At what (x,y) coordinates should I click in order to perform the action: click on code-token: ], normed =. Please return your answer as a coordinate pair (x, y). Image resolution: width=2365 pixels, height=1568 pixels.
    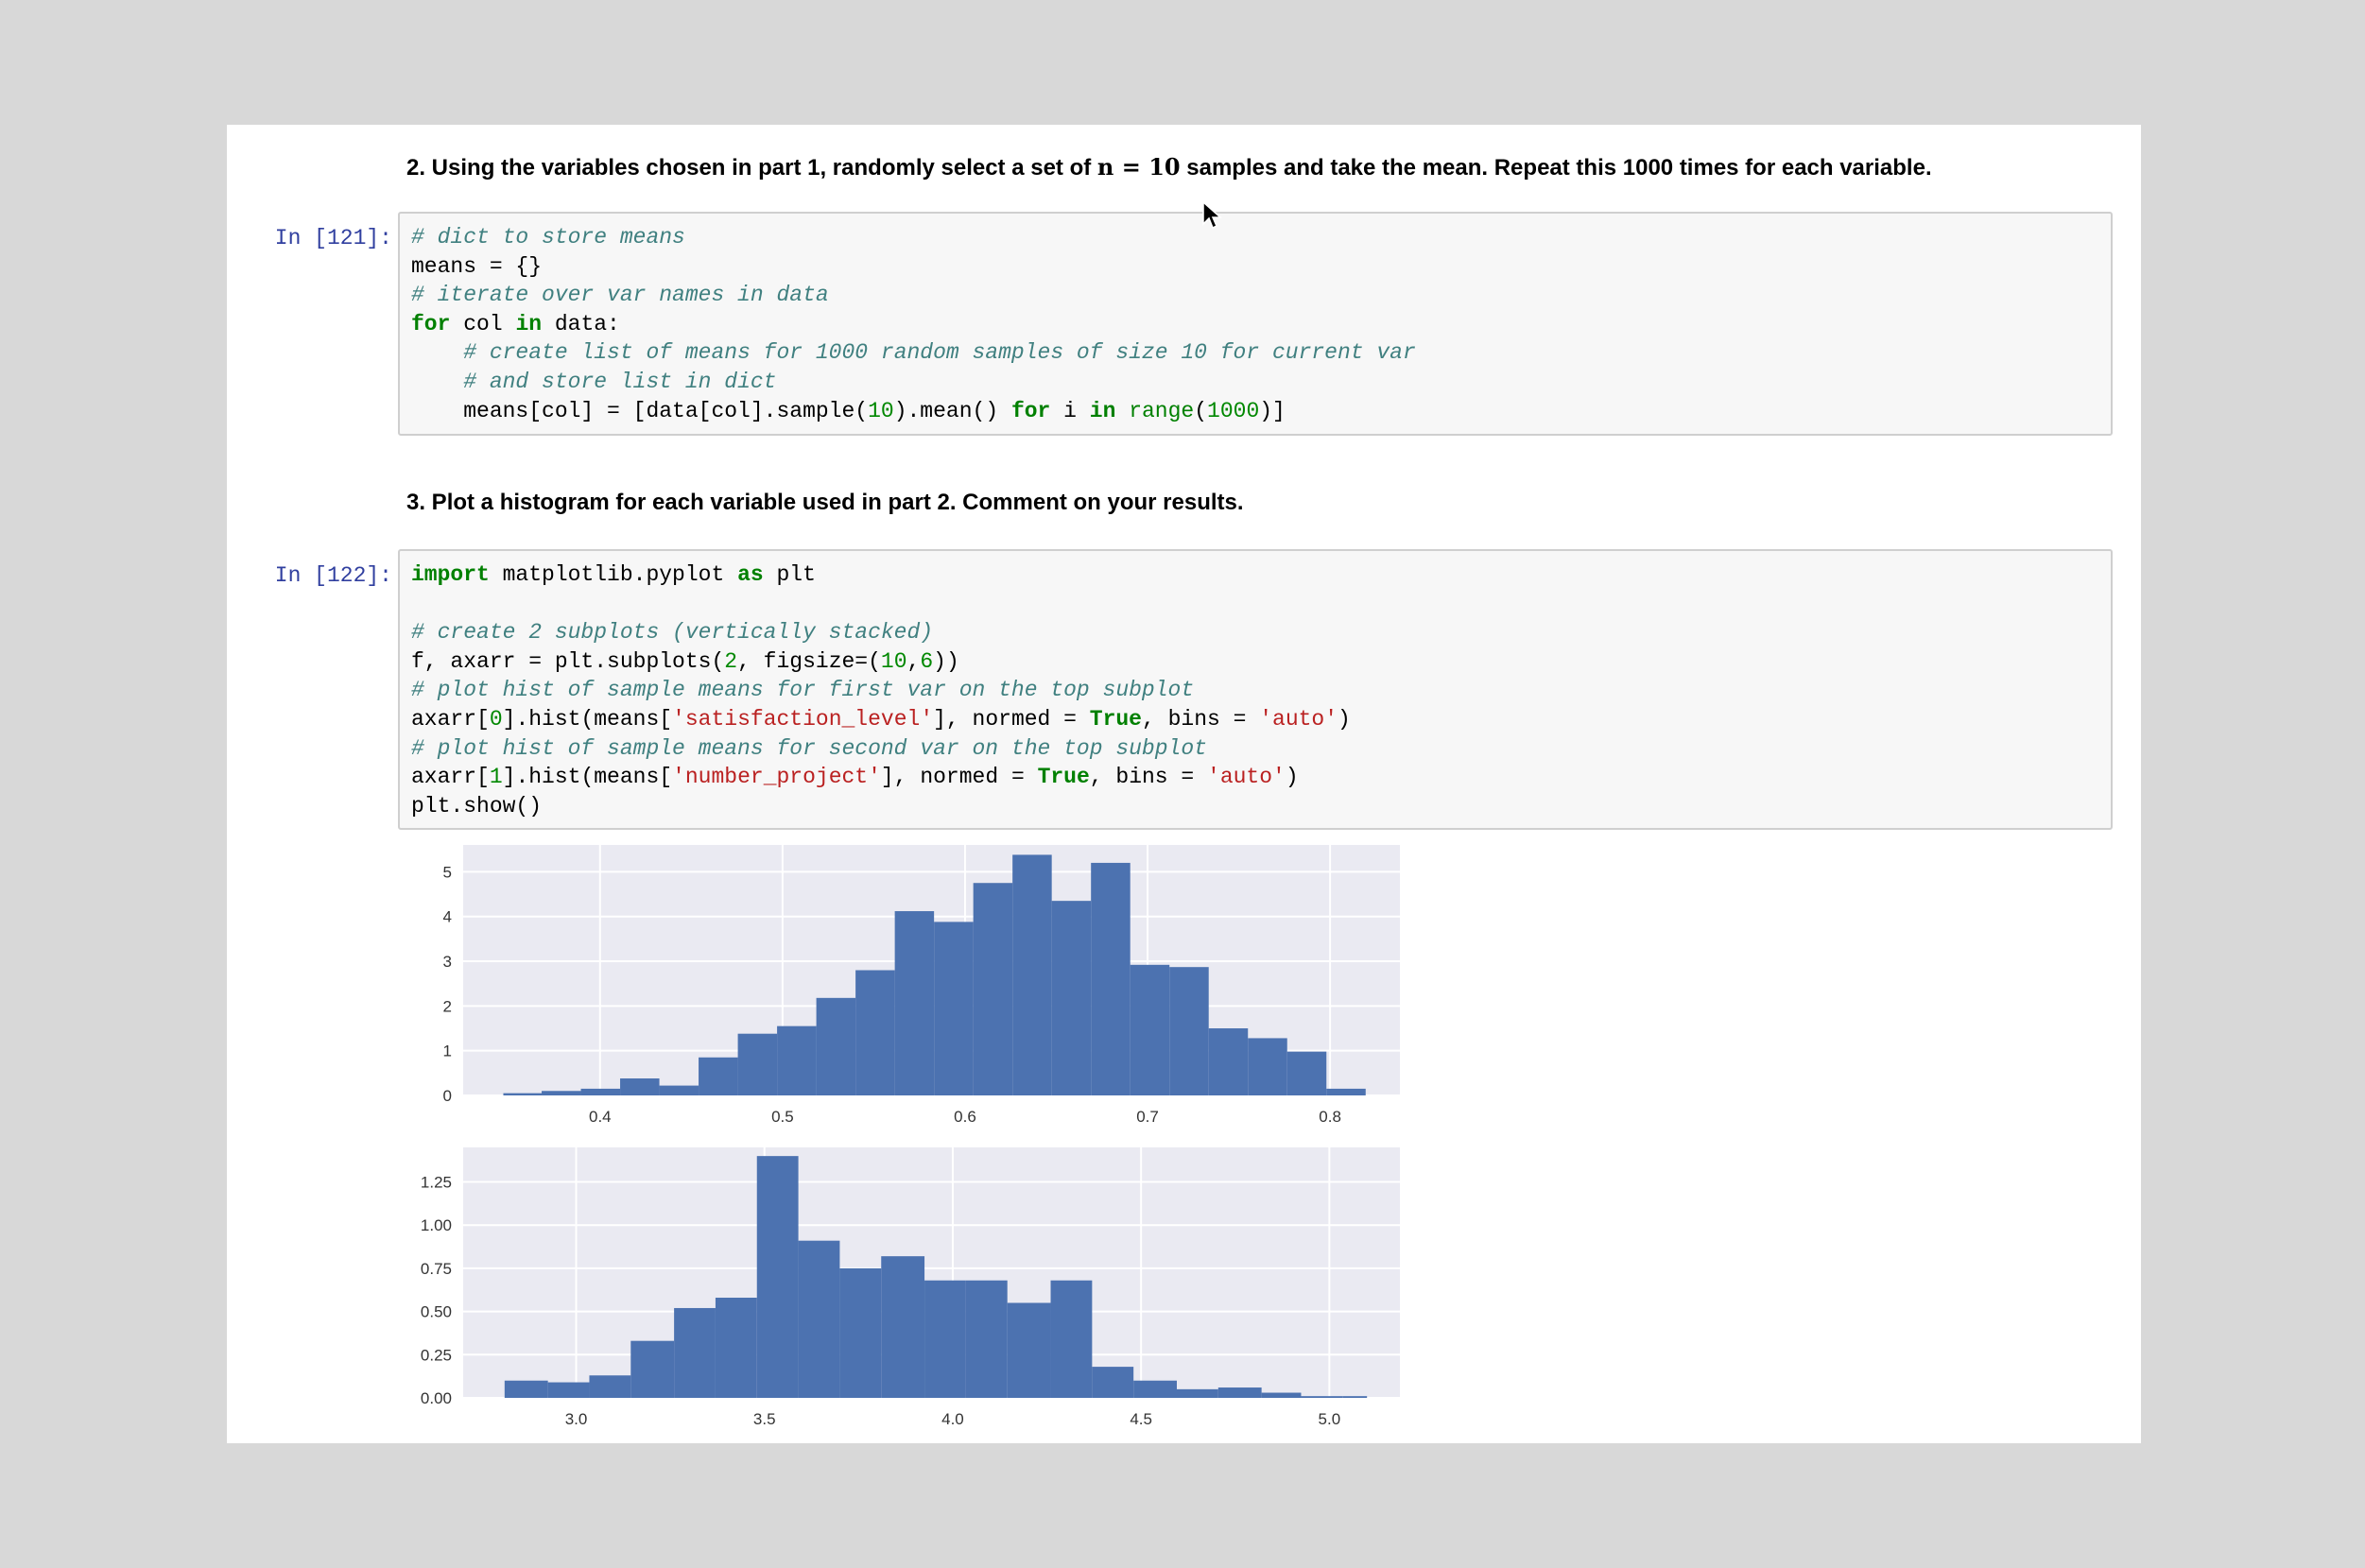
    Looking at the image, I should click on (1012, 719).